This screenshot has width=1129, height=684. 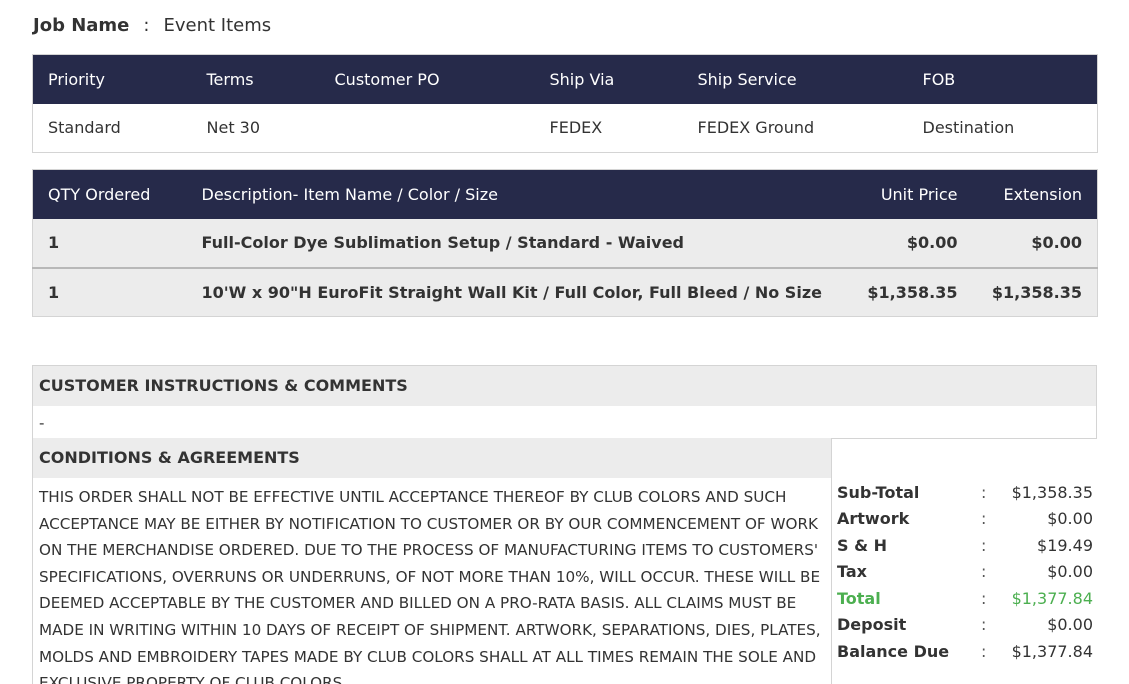 What do you see at coordinates (112, 79) in the screenshot?
I see `header-priority: Priority` at bounding box center [112, 79].